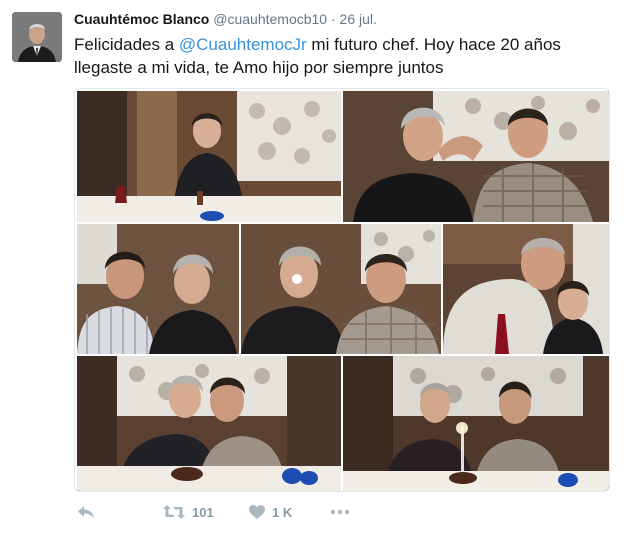  What do you see at coordinates (358, 19) in the screenshot?
I see `tweet-date: 26 jul.` at bounding box center [358, 19].